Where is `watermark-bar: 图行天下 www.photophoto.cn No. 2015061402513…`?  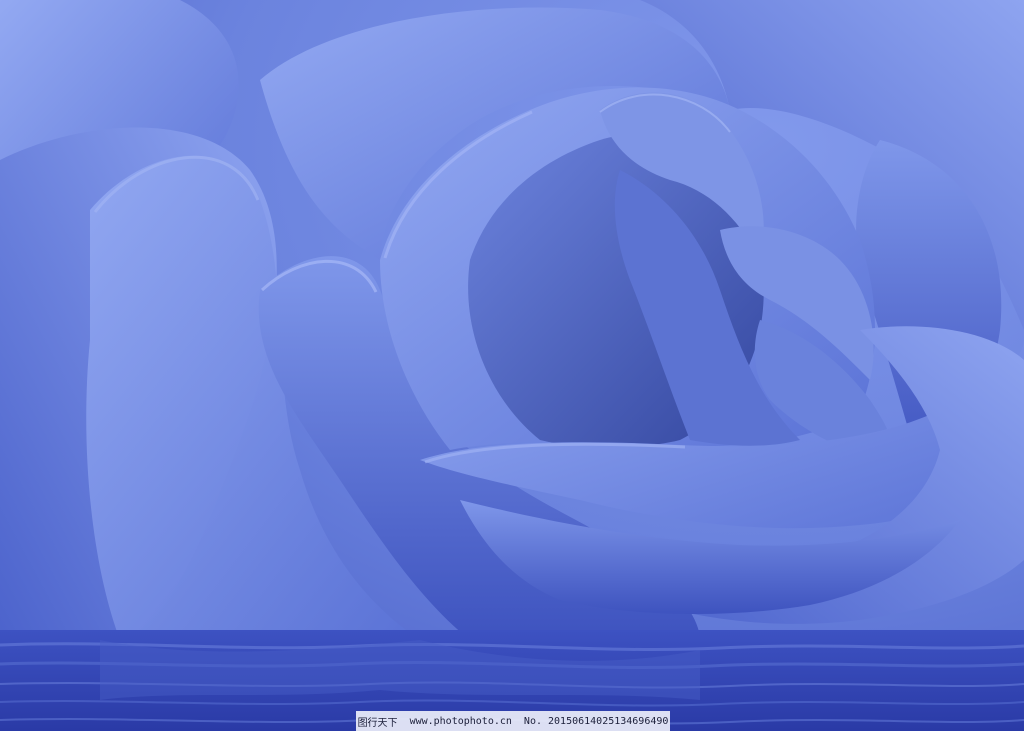
watermark-bar: 图行天下 www.photophoto.cn No. 2015061402513… is located at coordinates (513, 721).